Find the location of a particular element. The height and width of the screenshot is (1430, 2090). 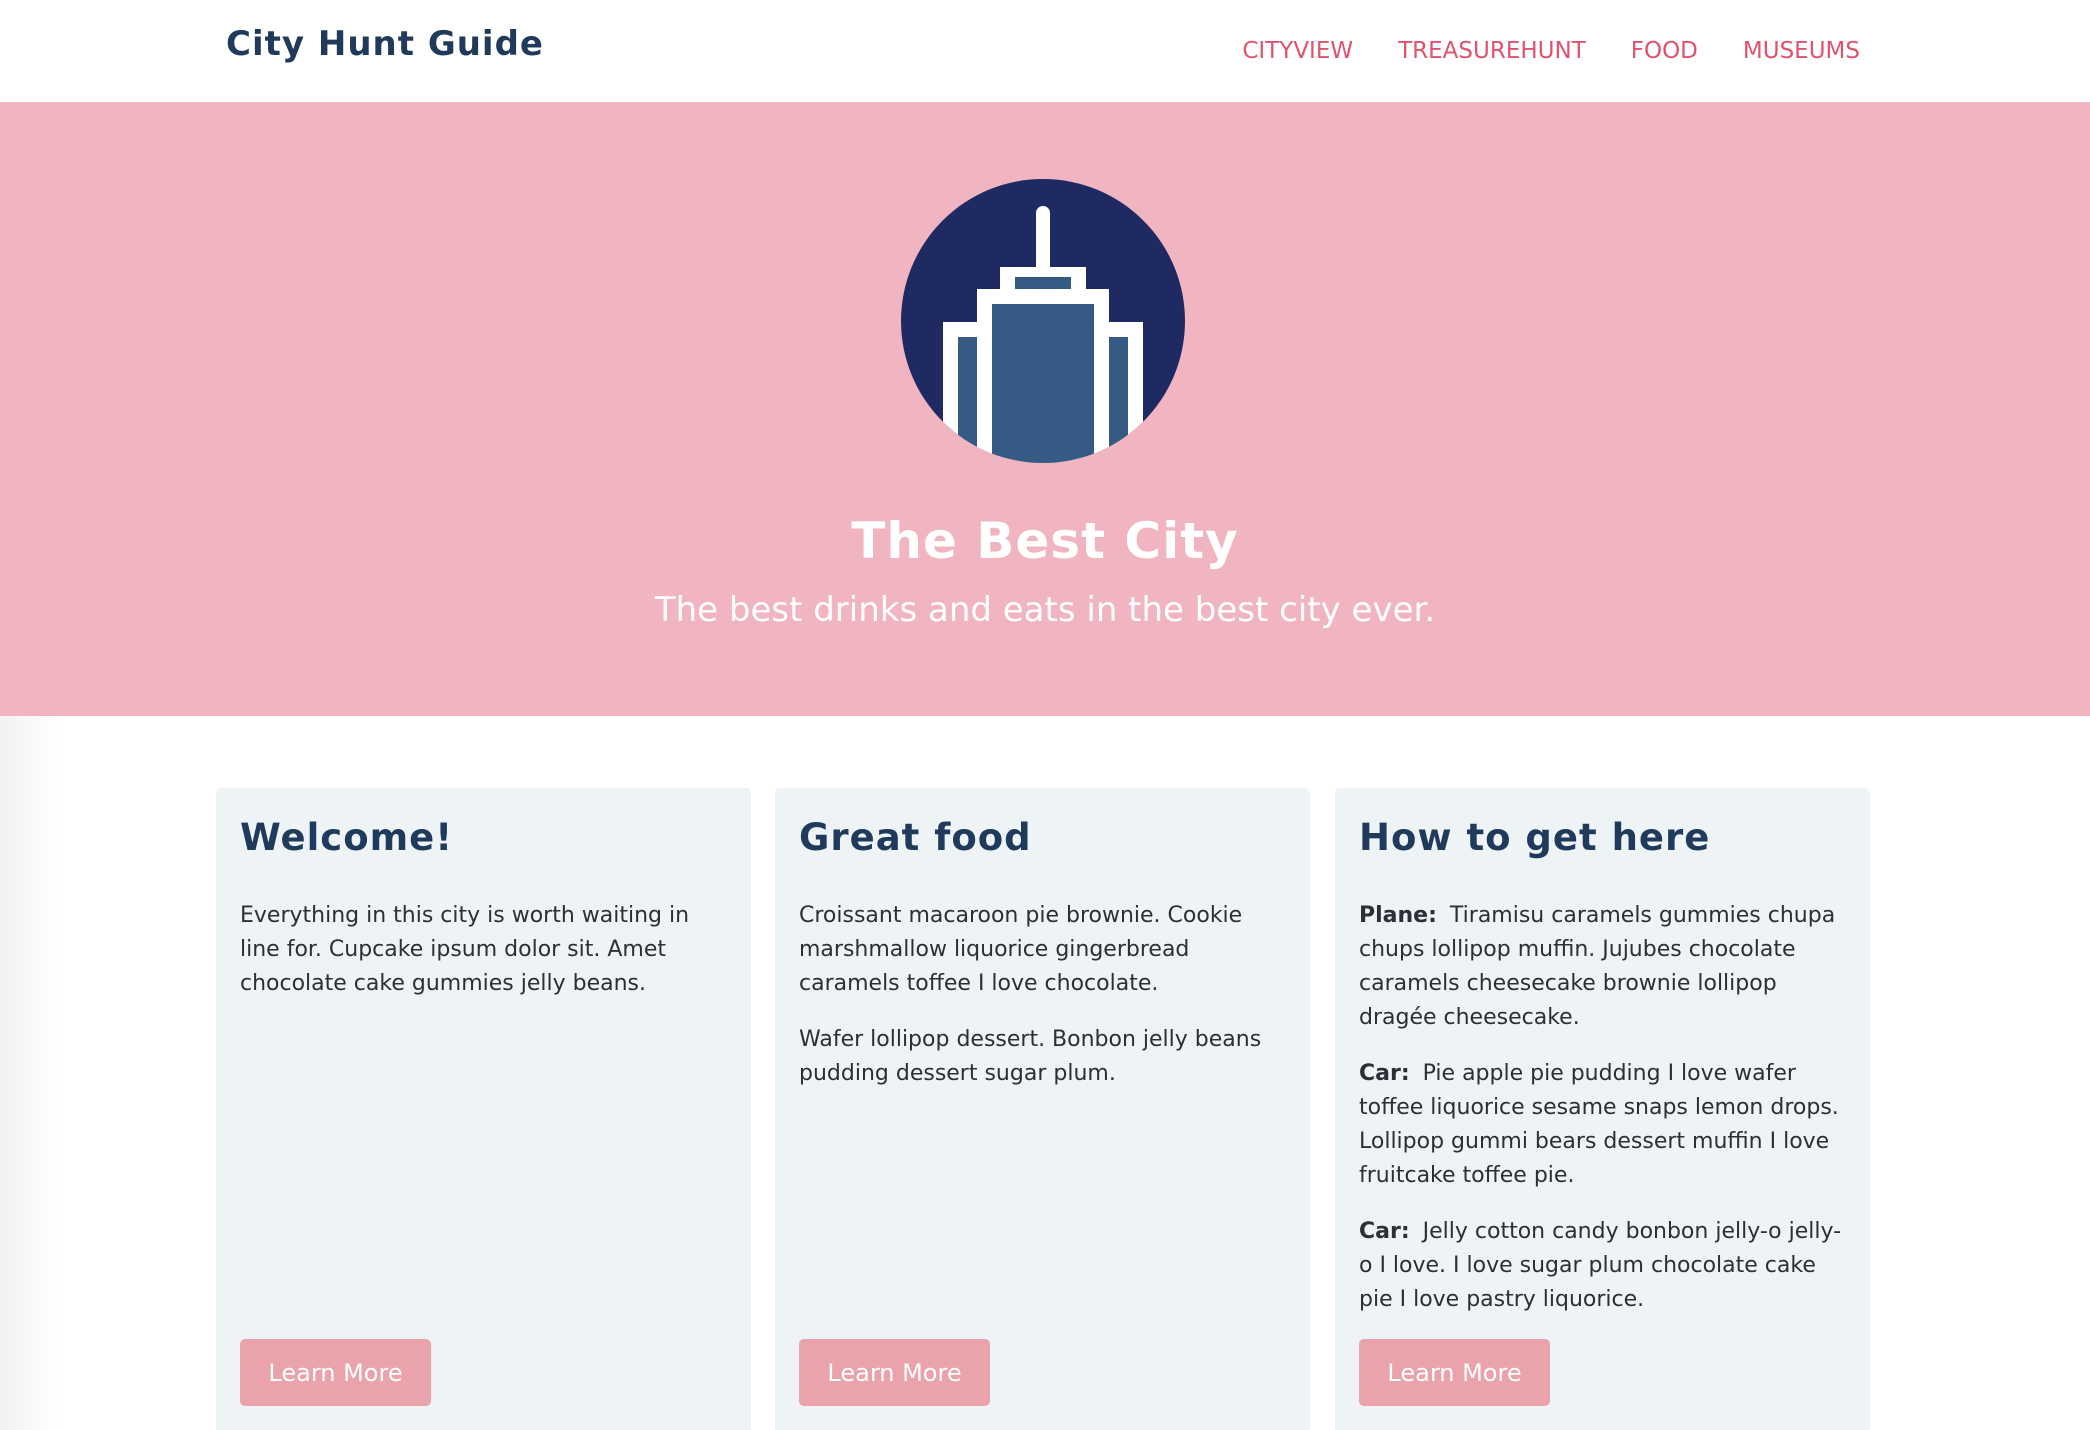

nav-menu: CITYVIEW TREASUREHUNT FOOD MUSEUMS is located at coordinates (1551, 51).